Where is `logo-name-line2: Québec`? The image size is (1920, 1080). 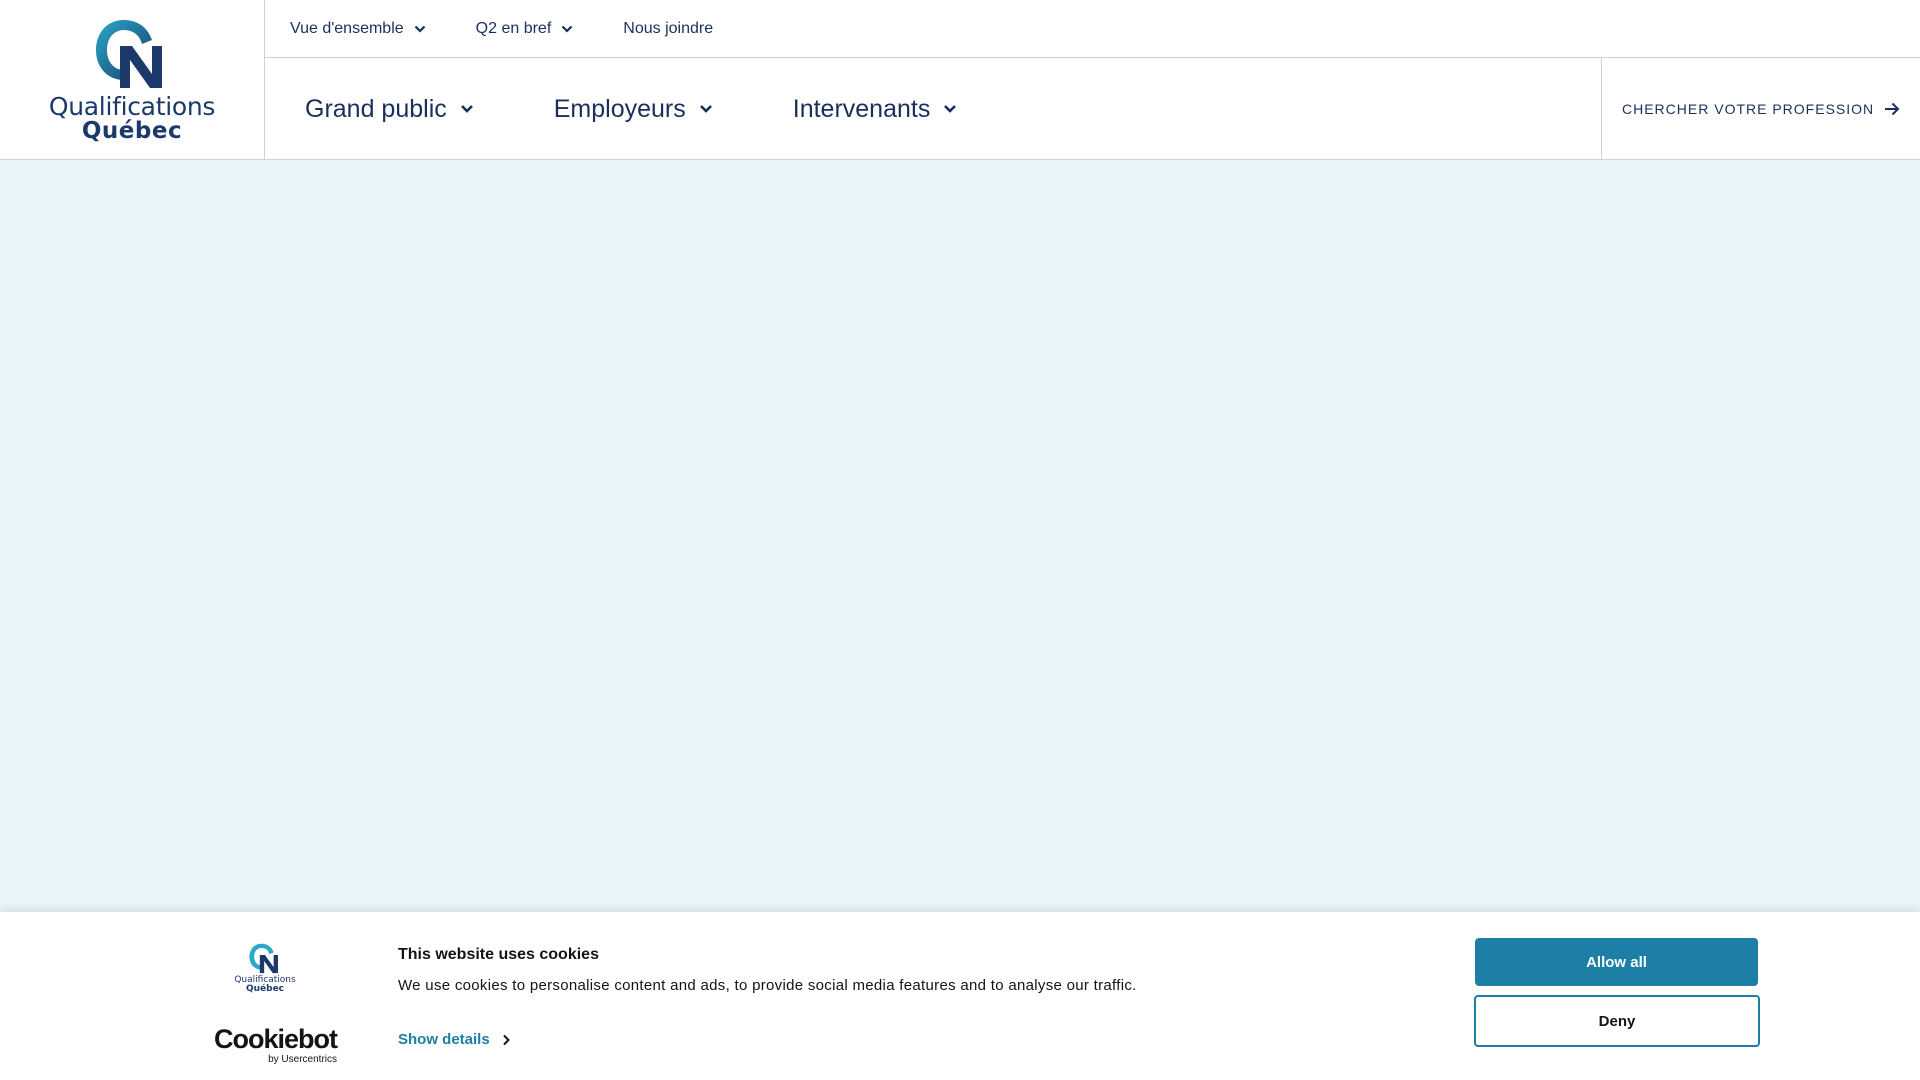
logo-name-line2: Québec is located at coordinates (132, 130).